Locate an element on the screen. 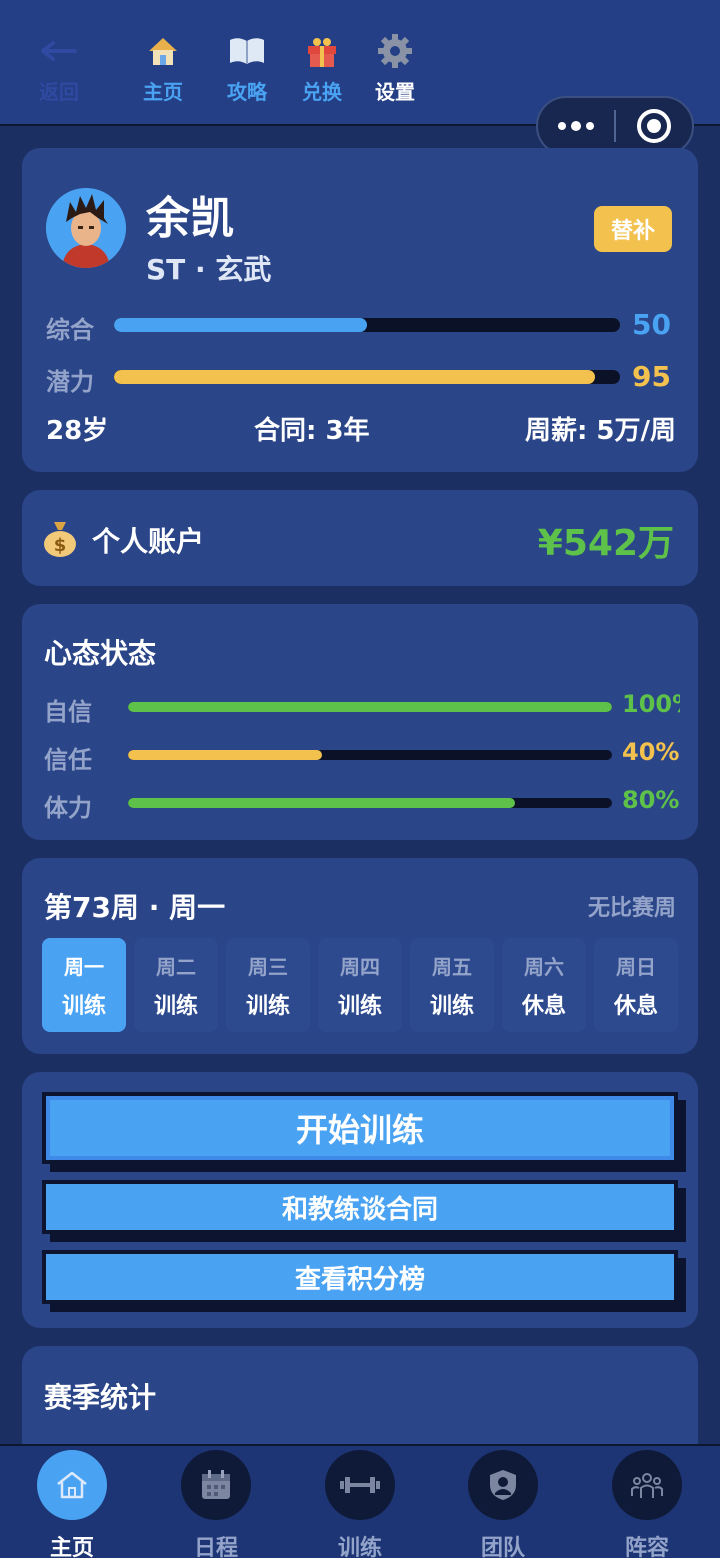 Image resolution: width=720 pixels, height=1558 pixels. more-dots-button is located at coordinates (576, 126).